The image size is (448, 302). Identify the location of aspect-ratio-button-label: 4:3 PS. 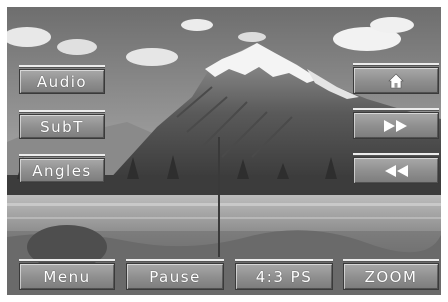
(284, 276).